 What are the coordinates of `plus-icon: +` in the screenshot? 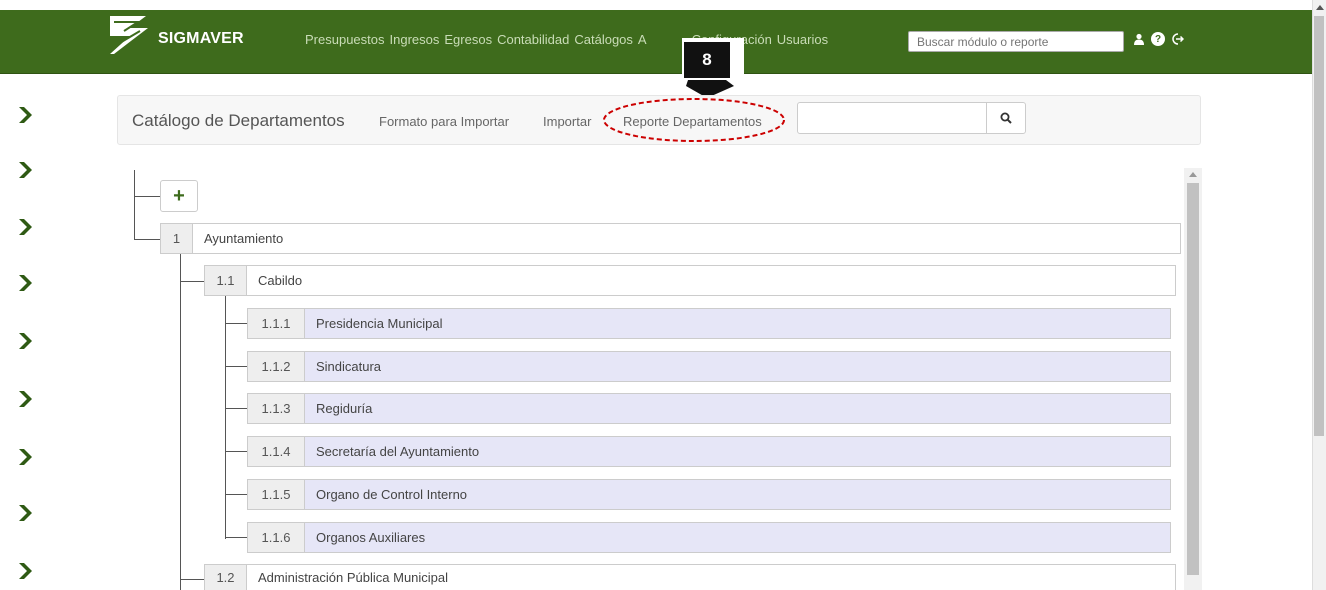 It's located at (179, 195).